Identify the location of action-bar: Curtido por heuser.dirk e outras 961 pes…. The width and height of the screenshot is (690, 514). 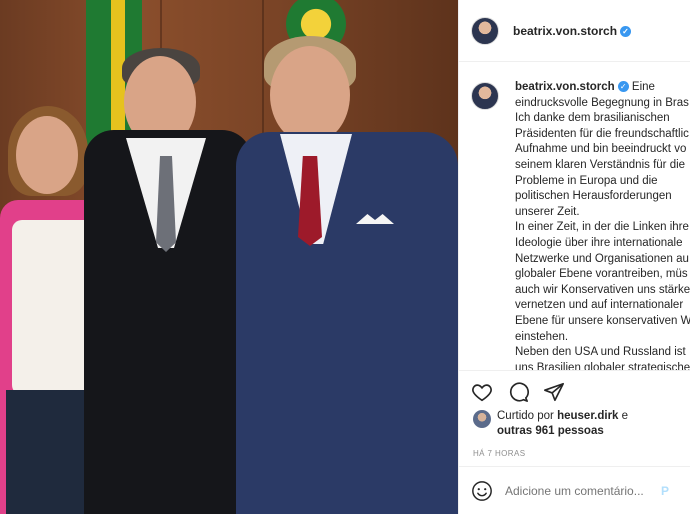
(574, 418).